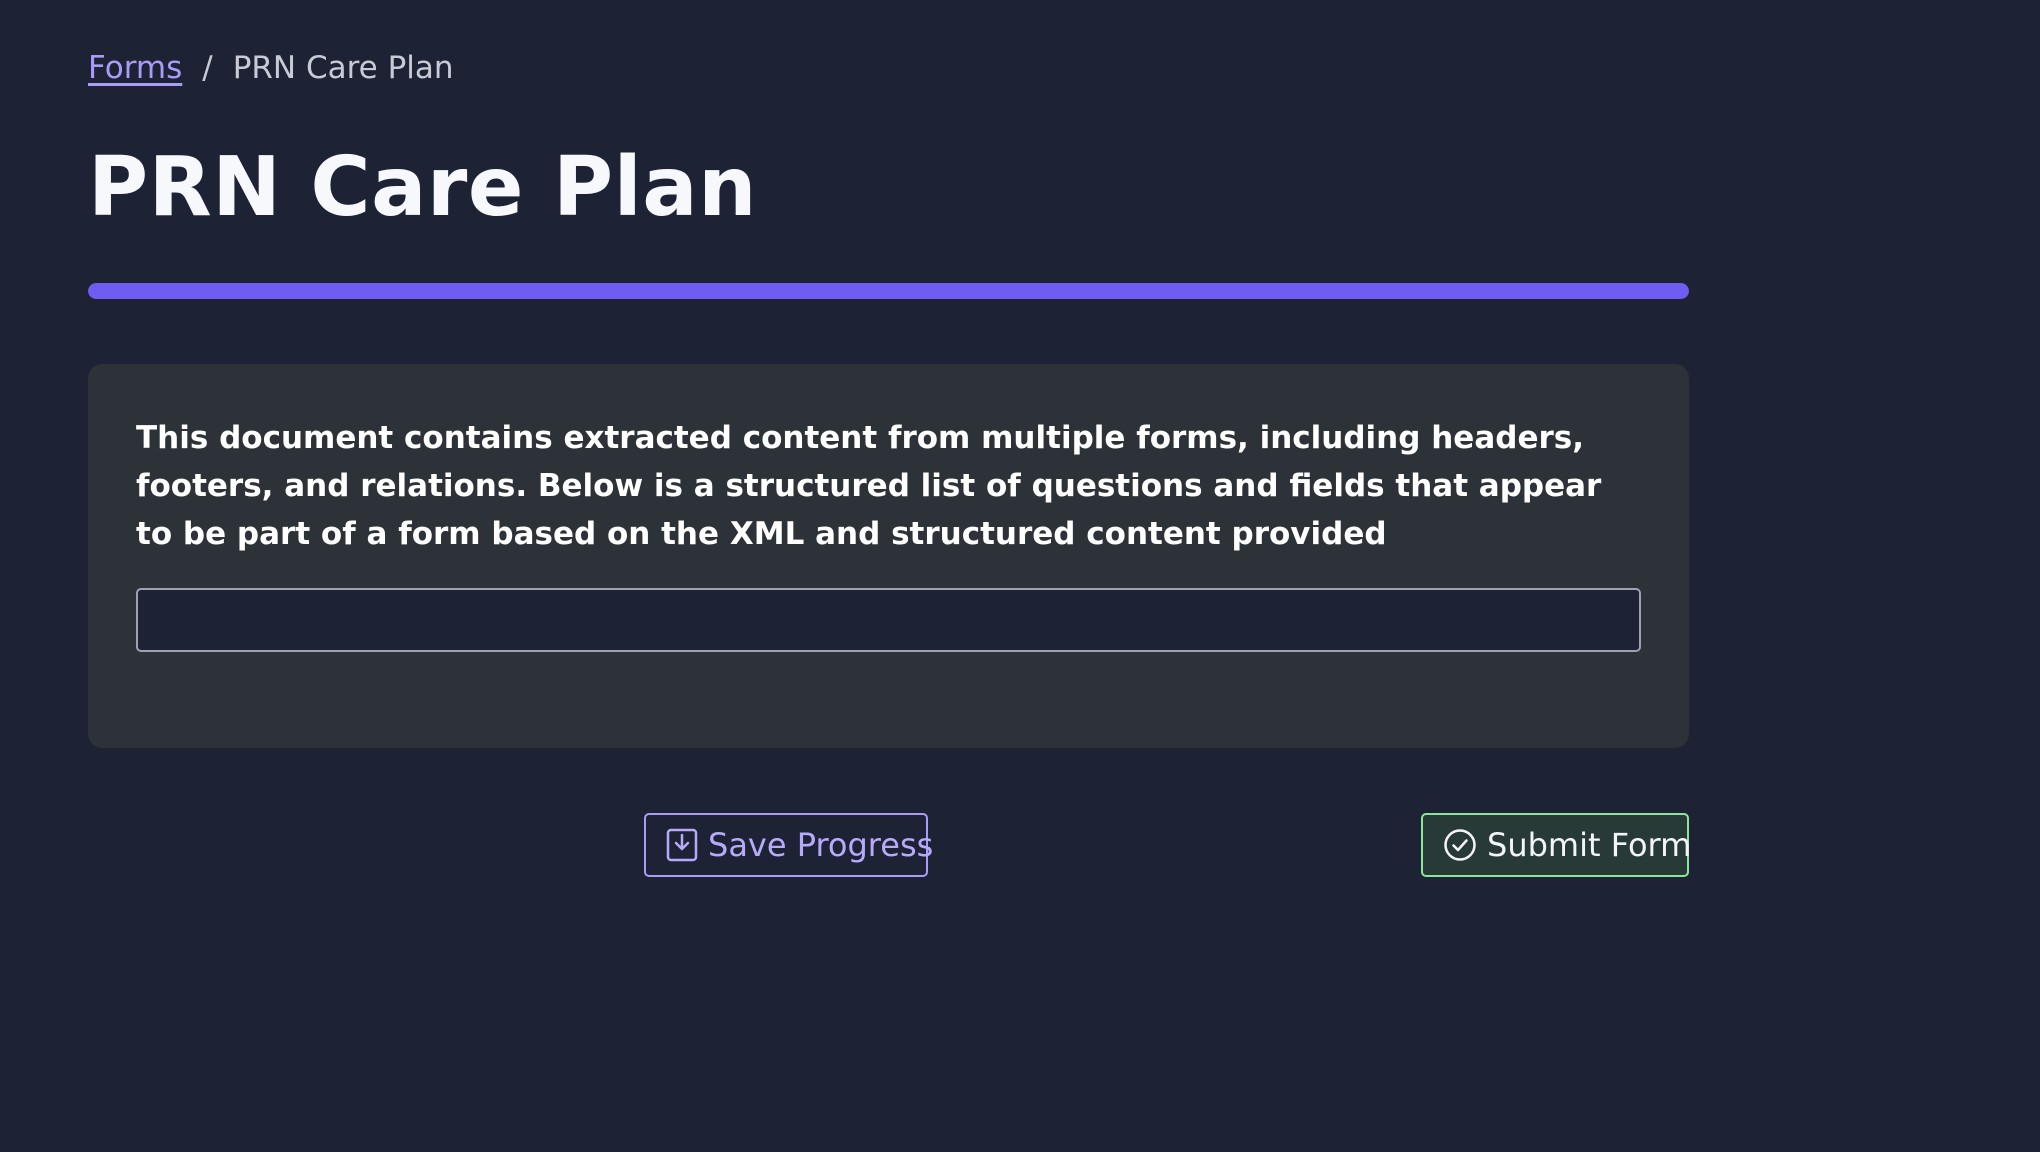 The height and width of the screenshot is (1152, 2040). I want to click on download-box-icon, so click(682, 845).